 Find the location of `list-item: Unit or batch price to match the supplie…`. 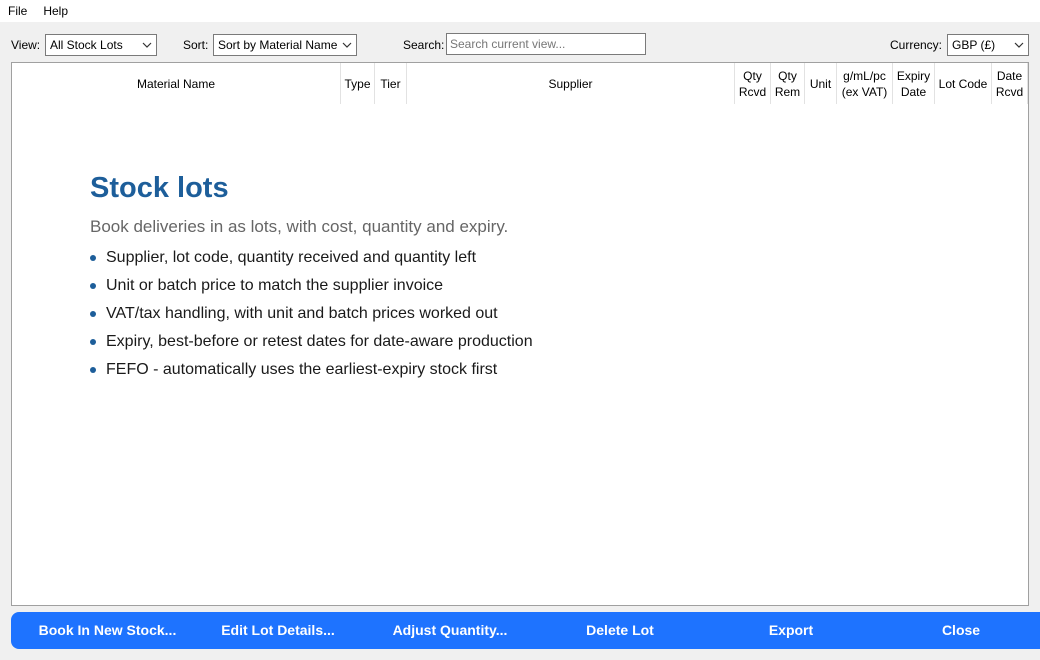

list-item: Unit or batch price to match the supplie… is located at coordinates (440, 286).